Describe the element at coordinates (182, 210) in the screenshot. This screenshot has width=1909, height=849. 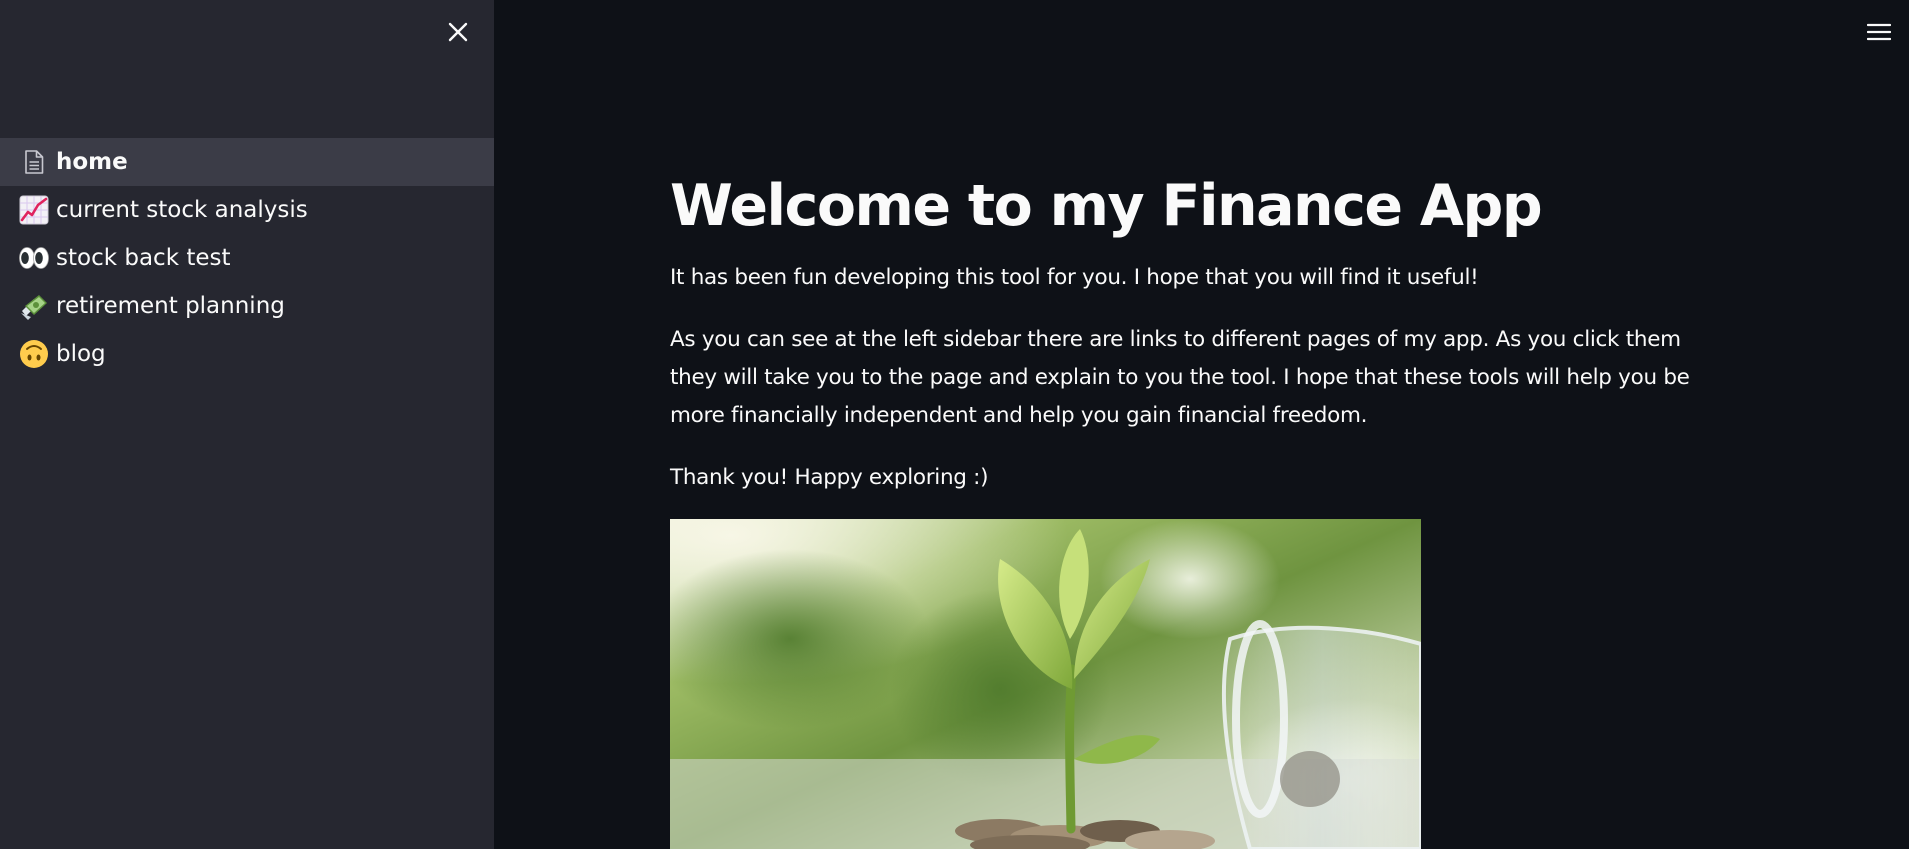
I see `sidebar-item-label: current stock analysis` at that location.